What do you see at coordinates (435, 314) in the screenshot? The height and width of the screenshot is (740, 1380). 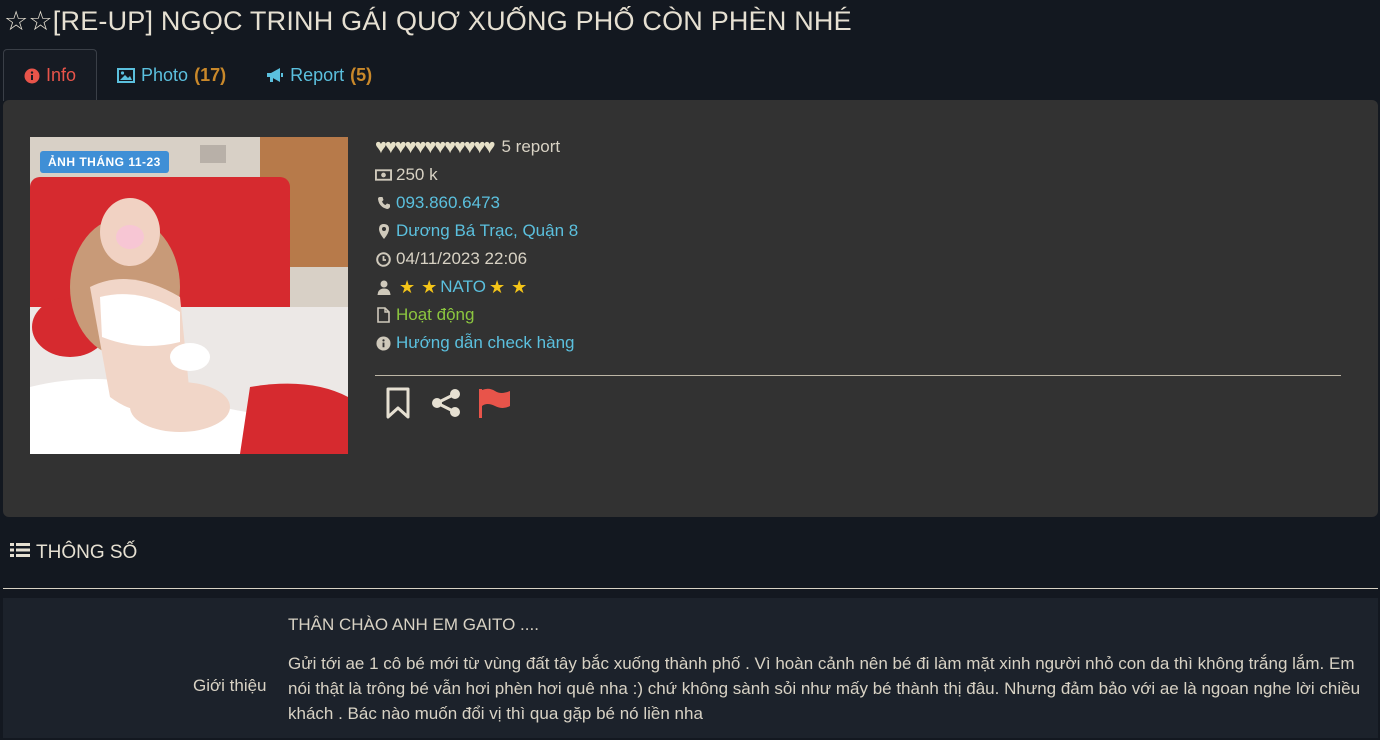 I see `status-value: Hoạt động` at bounding box center [435, 314].